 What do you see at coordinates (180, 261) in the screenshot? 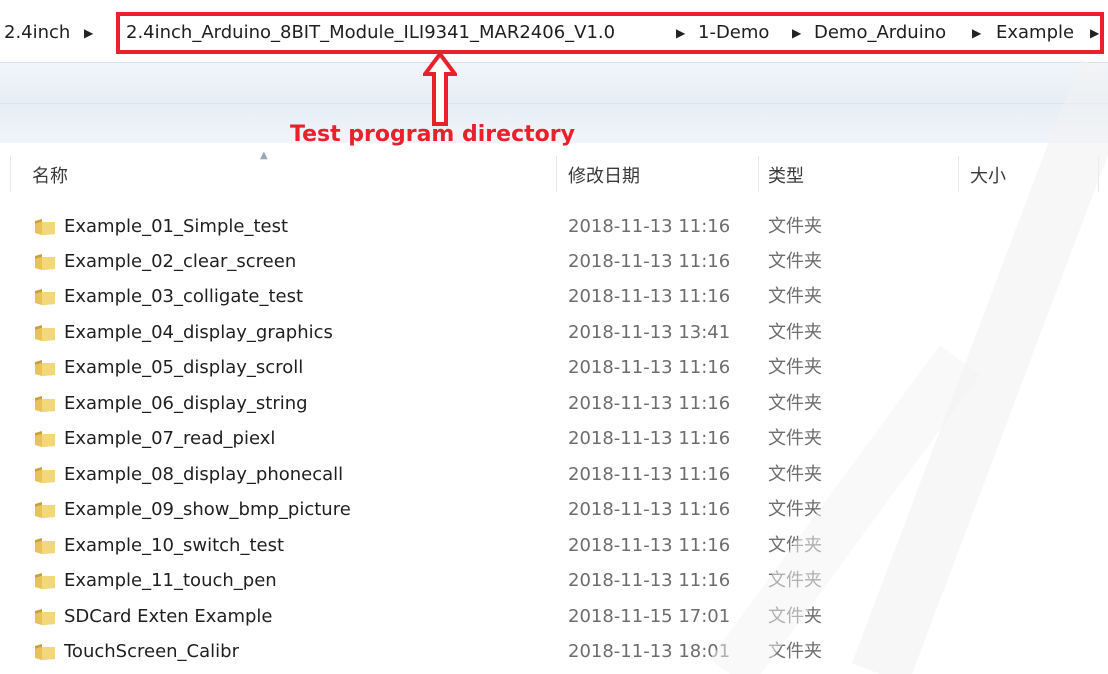
I see `file-name: Example_02_clear_screen` at bounding box center [180, 261].